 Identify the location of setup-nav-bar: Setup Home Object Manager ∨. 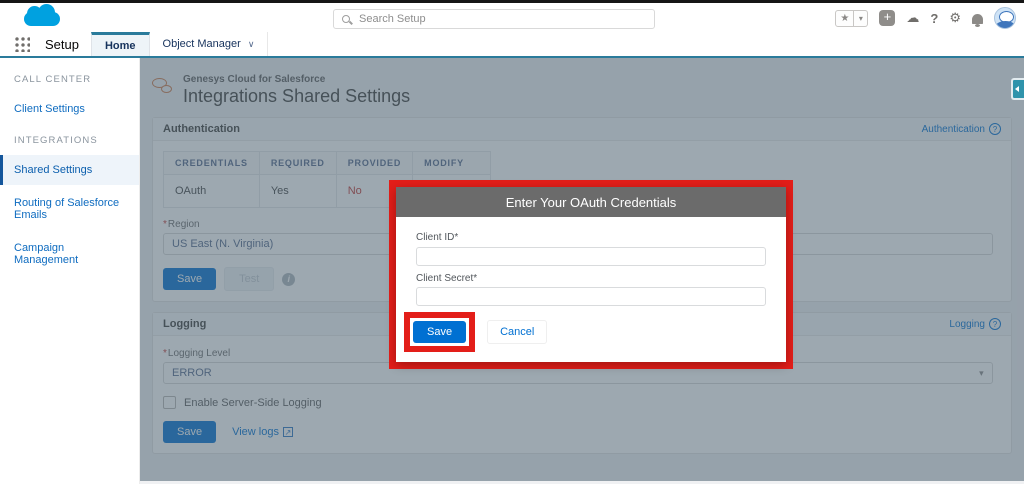
(512, 45).